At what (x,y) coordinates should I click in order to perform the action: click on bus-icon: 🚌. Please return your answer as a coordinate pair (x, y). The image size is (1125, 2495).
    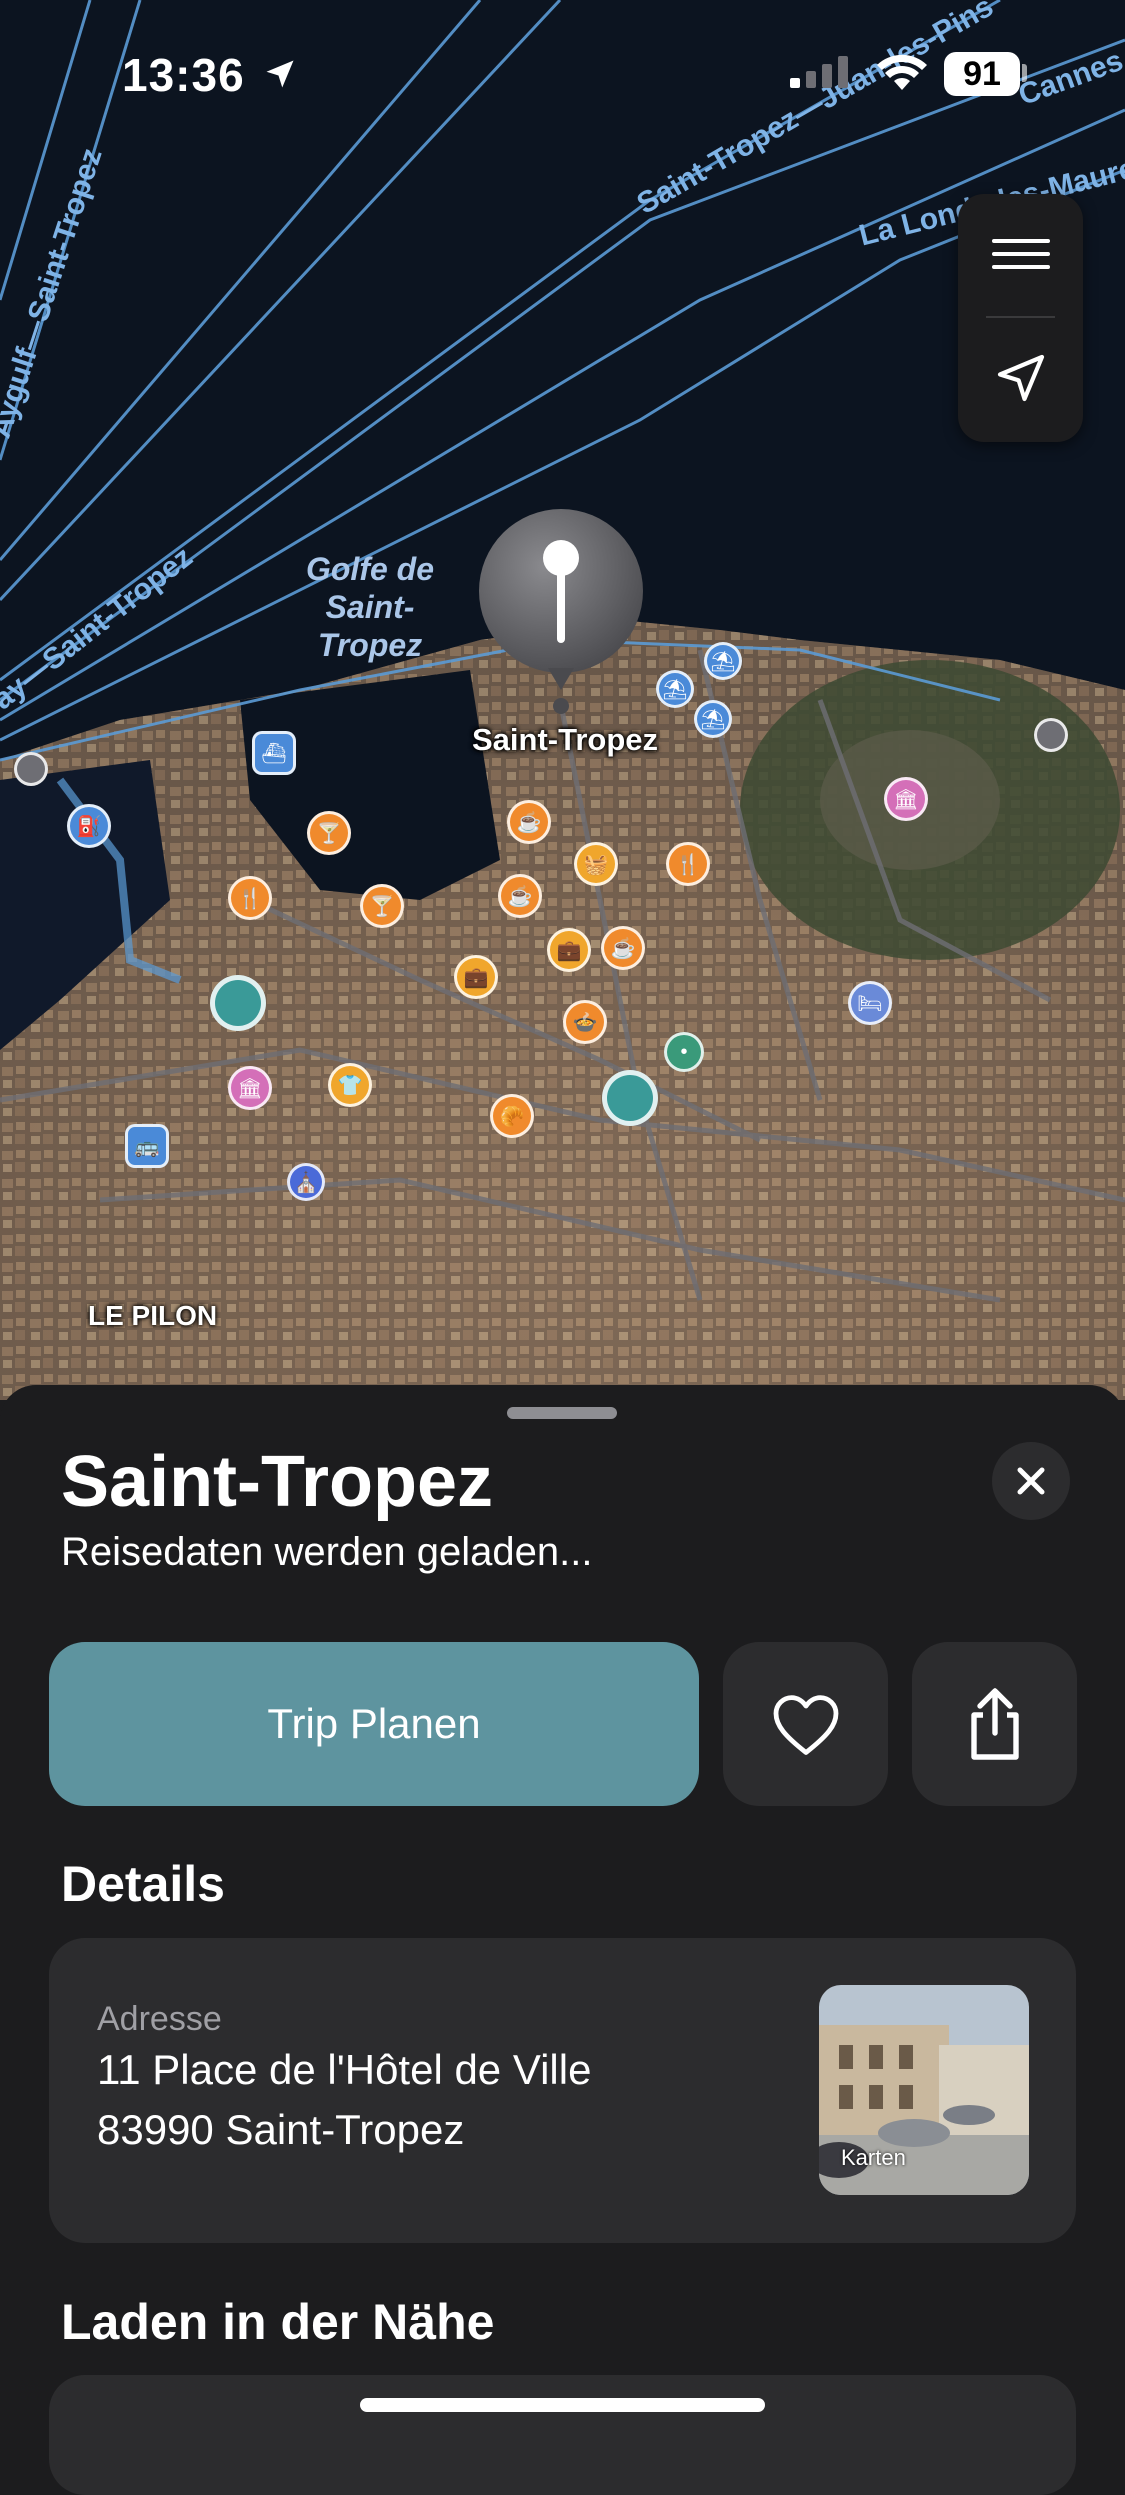
    Looking at the image, I should click on (147, 1146).